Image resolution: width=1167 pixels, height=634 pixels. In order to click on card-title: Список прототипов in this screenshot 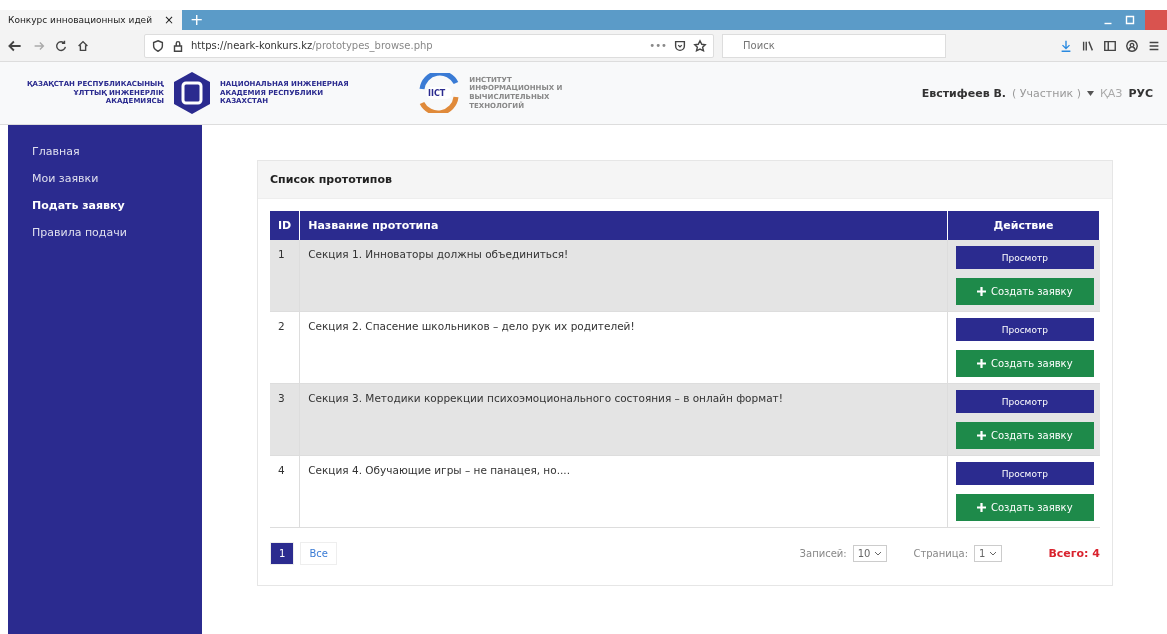, I will do `click(685, 180)`.